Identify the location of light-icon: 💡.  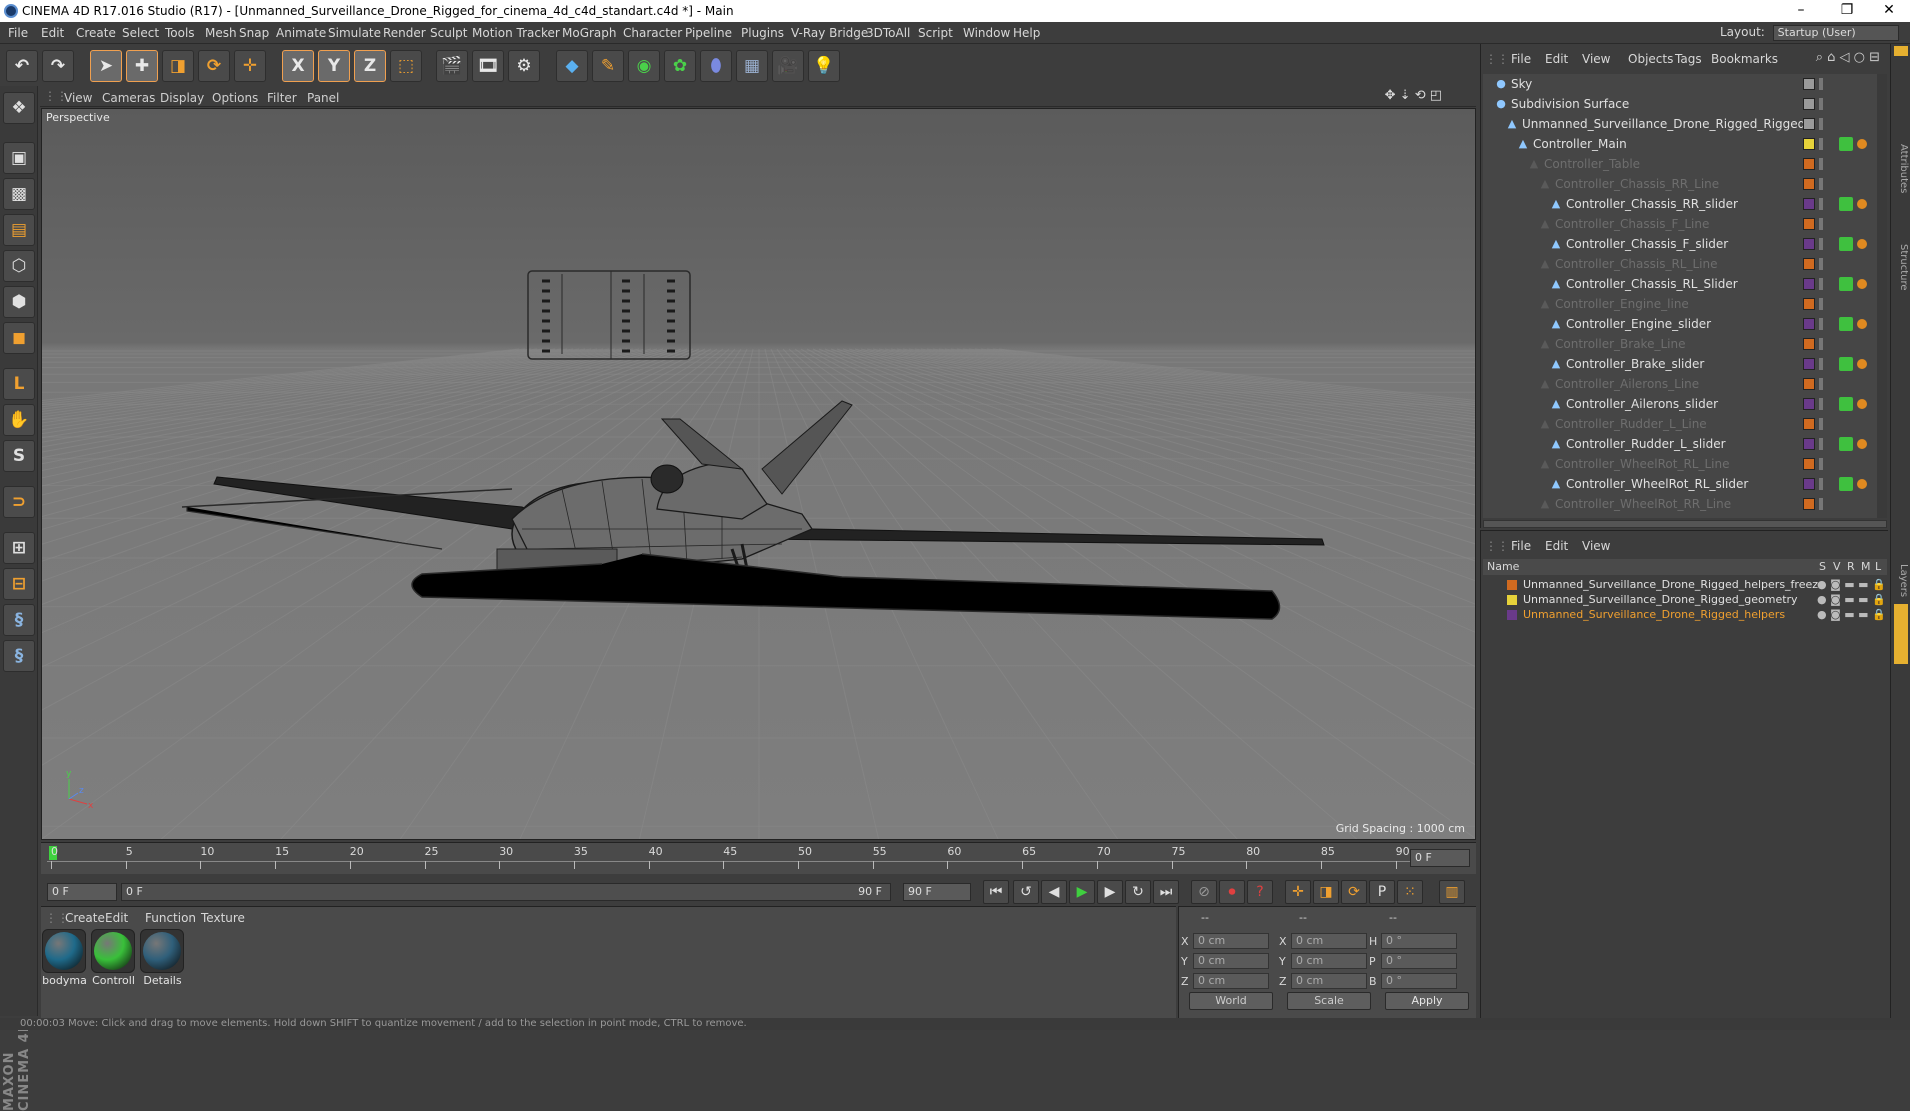
(824, 66).